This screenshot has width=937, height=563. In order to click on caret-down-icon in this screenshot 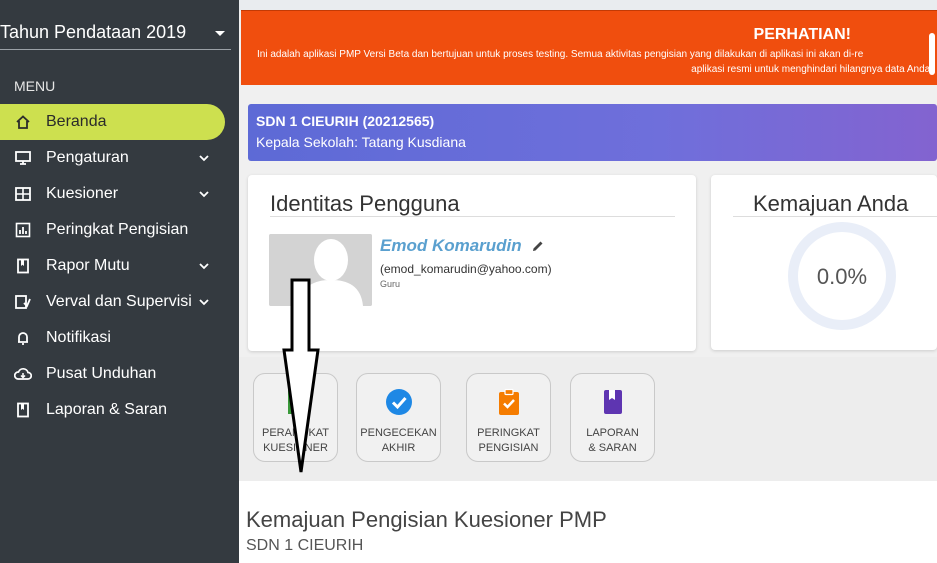, I will do `click(220, 33)`.